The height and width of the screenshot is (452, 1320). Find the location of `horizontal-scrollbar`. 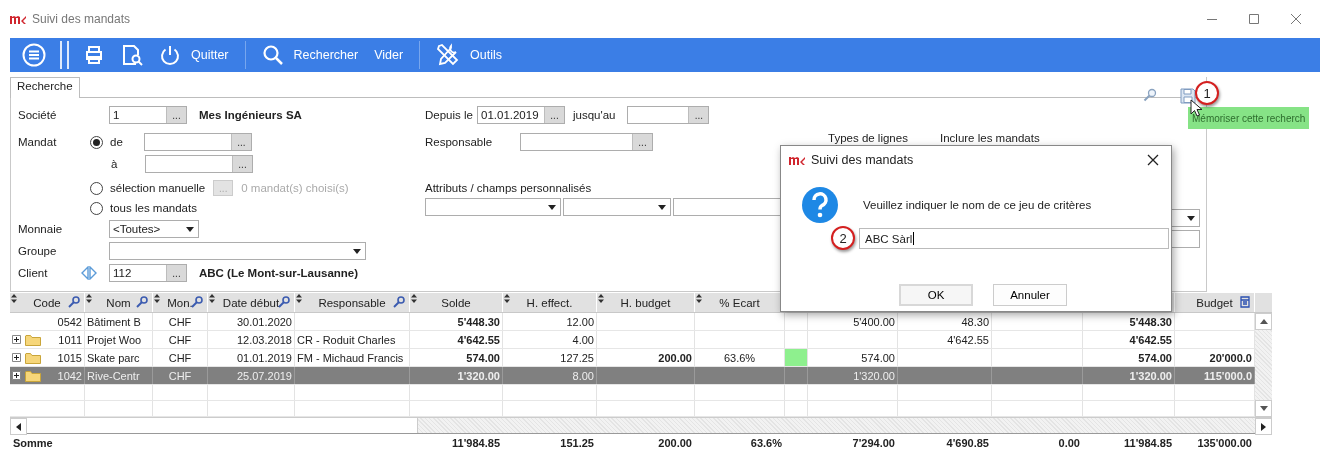

horizontal-scrollbar is located at coordinates (641, 425).